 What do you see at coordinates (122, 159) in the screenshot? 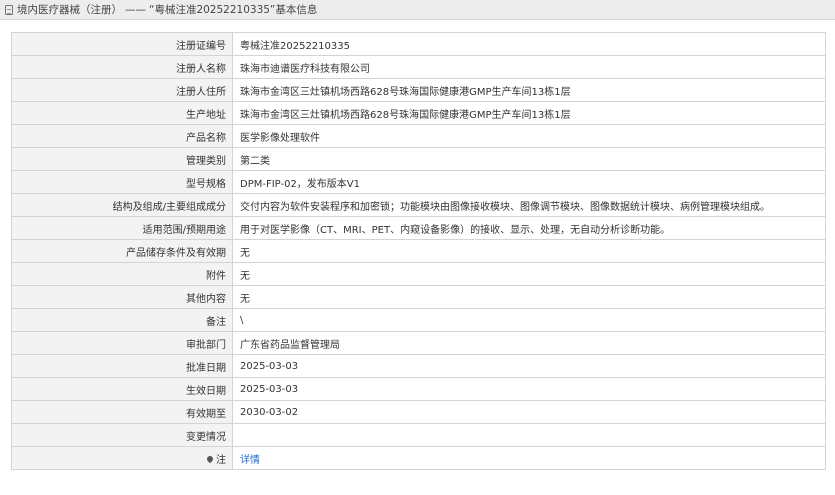
I see `row-label: 管理类别` at bounding box center [122, 159].